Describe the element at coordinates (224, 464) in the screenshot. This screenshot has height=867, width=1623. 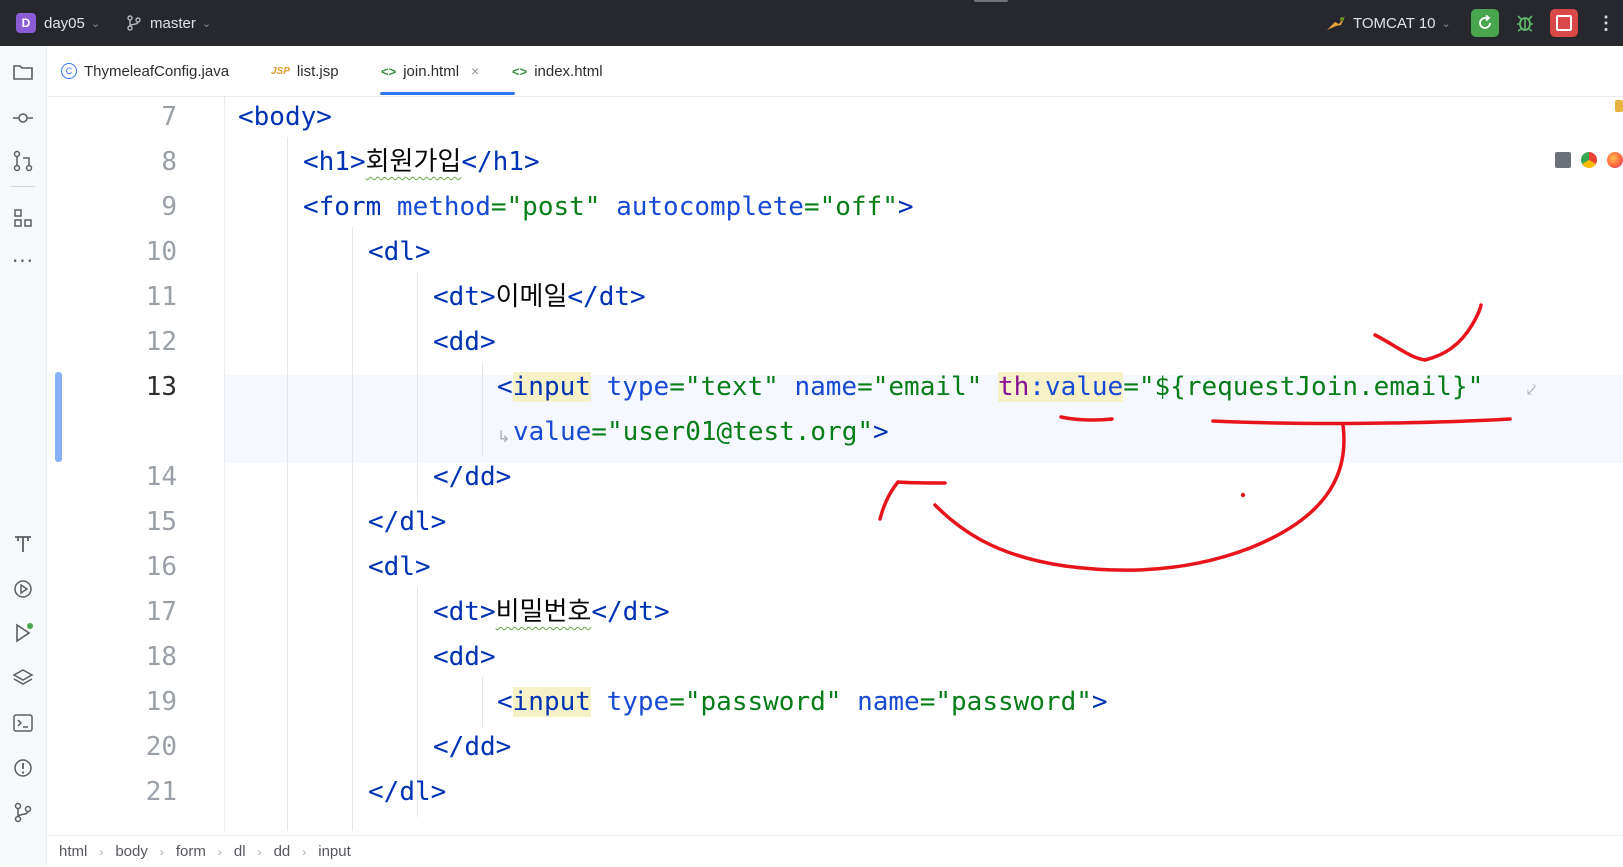
I see `gutter-separator` at that location.